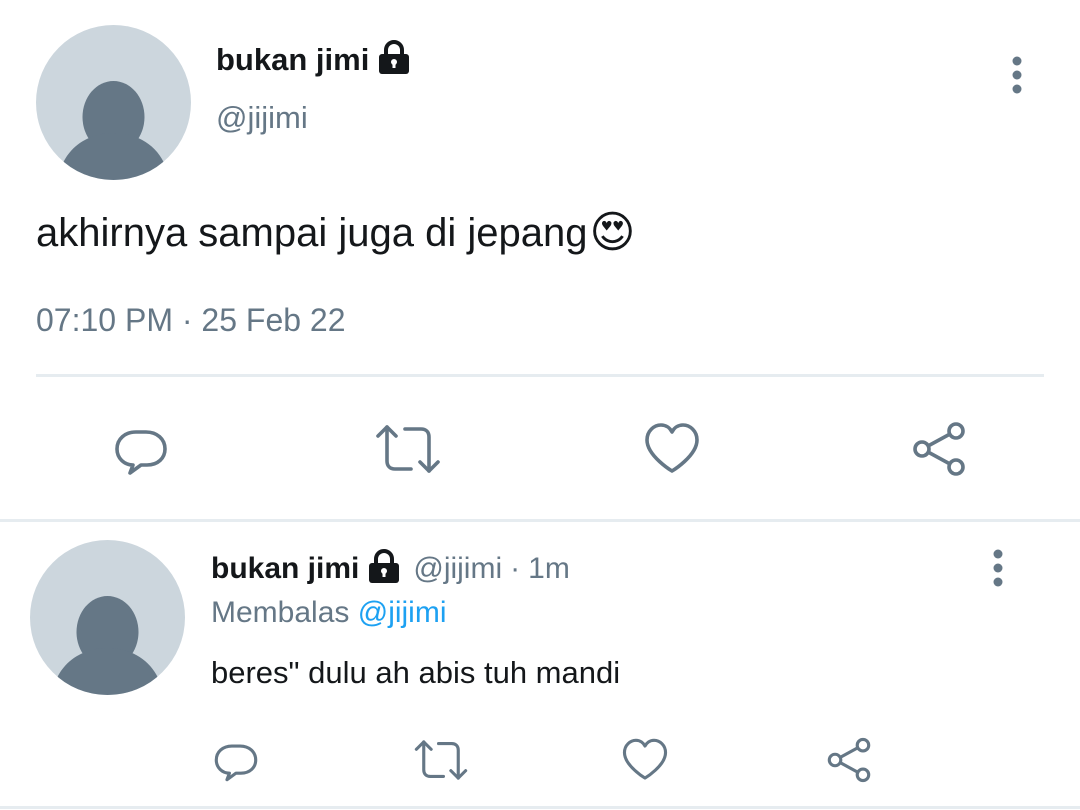 The image size is (1080, 810). Describe the element at coordinates (262, 118) in the screenshot. I see `main-handle: @jijimi` at that location.